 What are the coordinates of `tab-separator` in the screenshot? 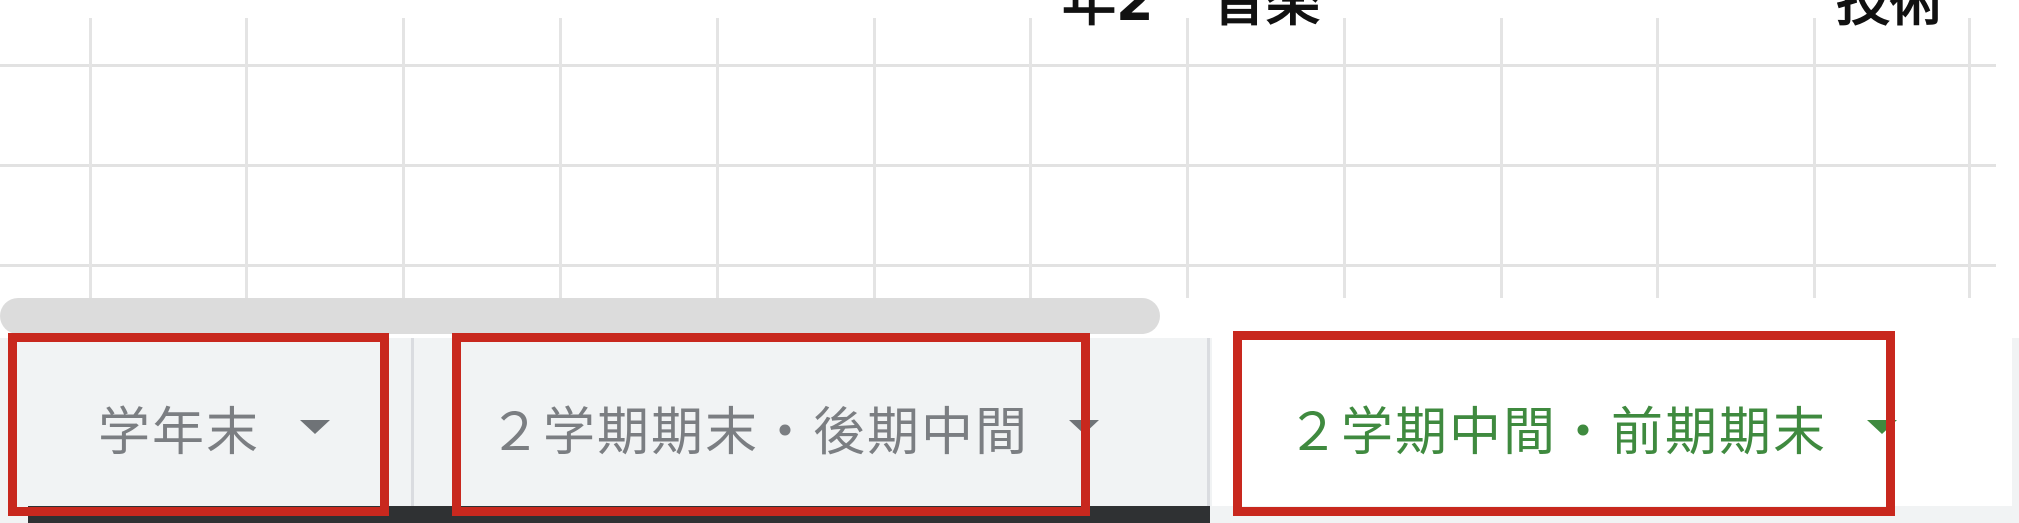 It's located at (1208, 427).